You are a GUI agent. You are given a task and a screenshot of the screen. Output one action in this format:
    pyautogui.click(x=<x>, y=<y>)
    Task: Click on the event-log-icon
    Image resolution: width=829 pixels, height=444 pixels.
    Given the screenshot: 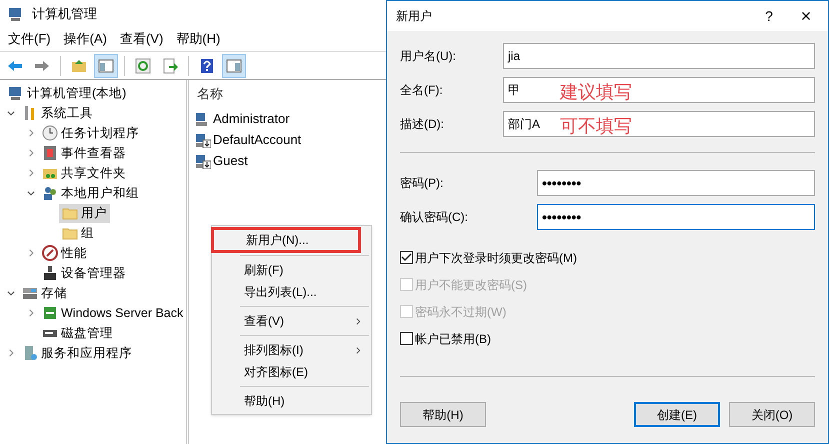 What is the action you would take?
    pyautogui.click(x=50, y=153)
    